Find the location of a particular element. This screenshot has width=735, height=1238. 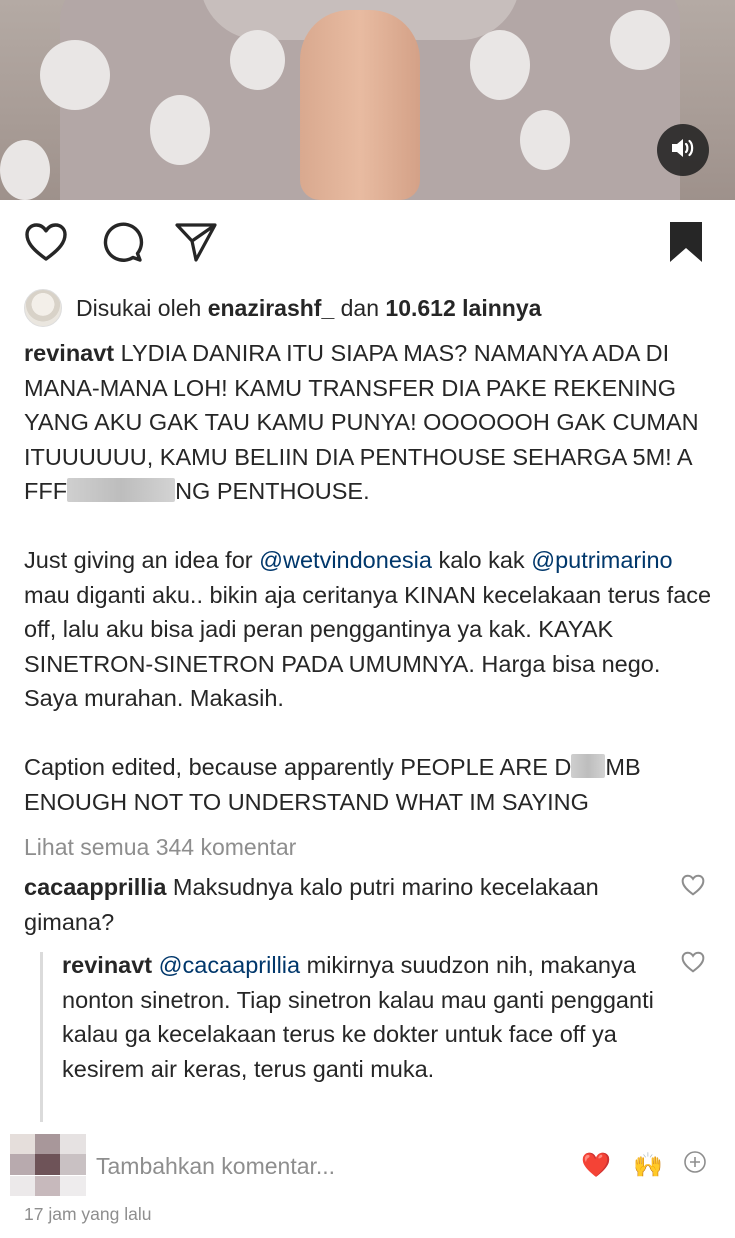

more-emoji-button is located at coordinates (695, 1165).